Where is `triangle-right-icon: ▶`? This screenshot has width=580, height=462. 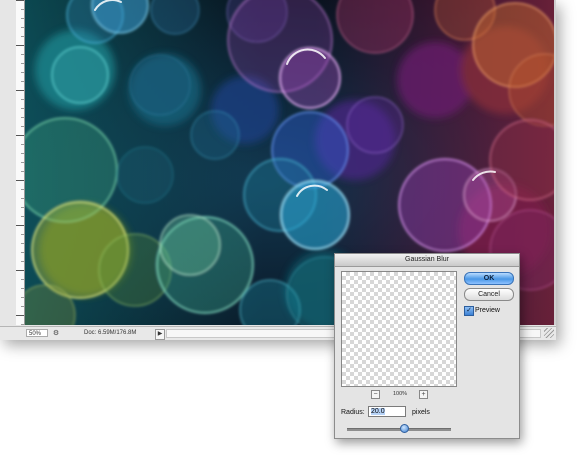 triangle-right-icon: ▶ is located at coordinates (160, 334).